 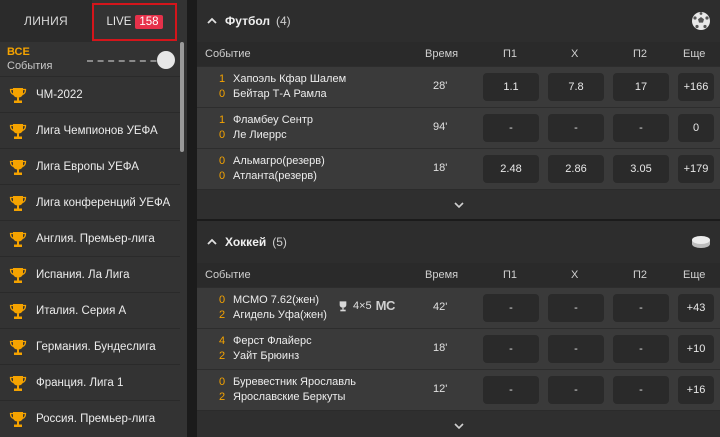 What do you see at coordinates (246, 242) in the screenshot?
I see `hockey-title: Хоккей` at bounding box center [246, 242].